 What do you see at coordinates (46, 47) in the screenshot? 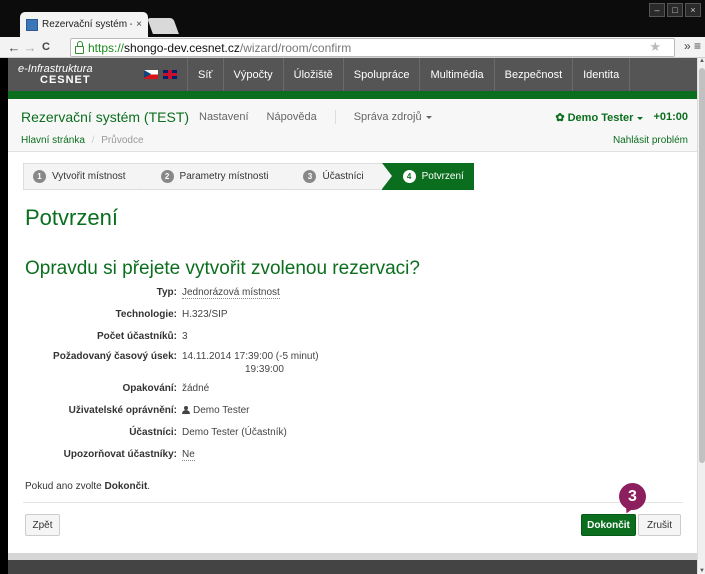
I see `reload-icon: C` at bounding box center [46, 47].